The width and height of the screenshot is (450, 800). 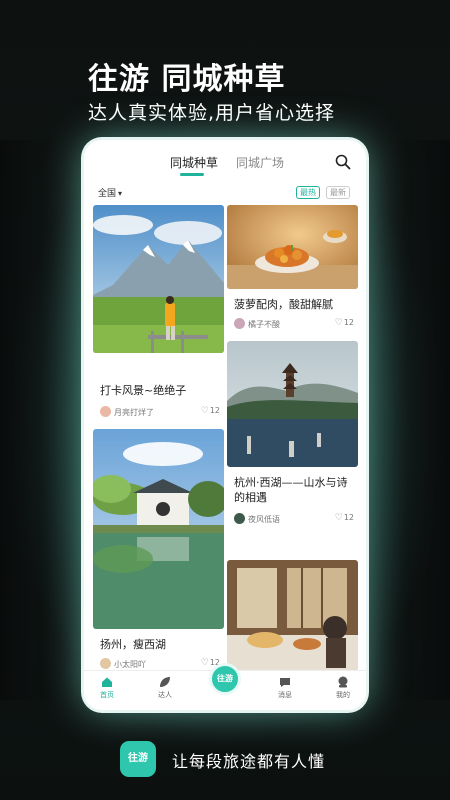 What do you see at coordinates (143, 390) in the screenshot?
I see `post-title: 打卡风景~绝绝子` at bounding box center [143, 390].